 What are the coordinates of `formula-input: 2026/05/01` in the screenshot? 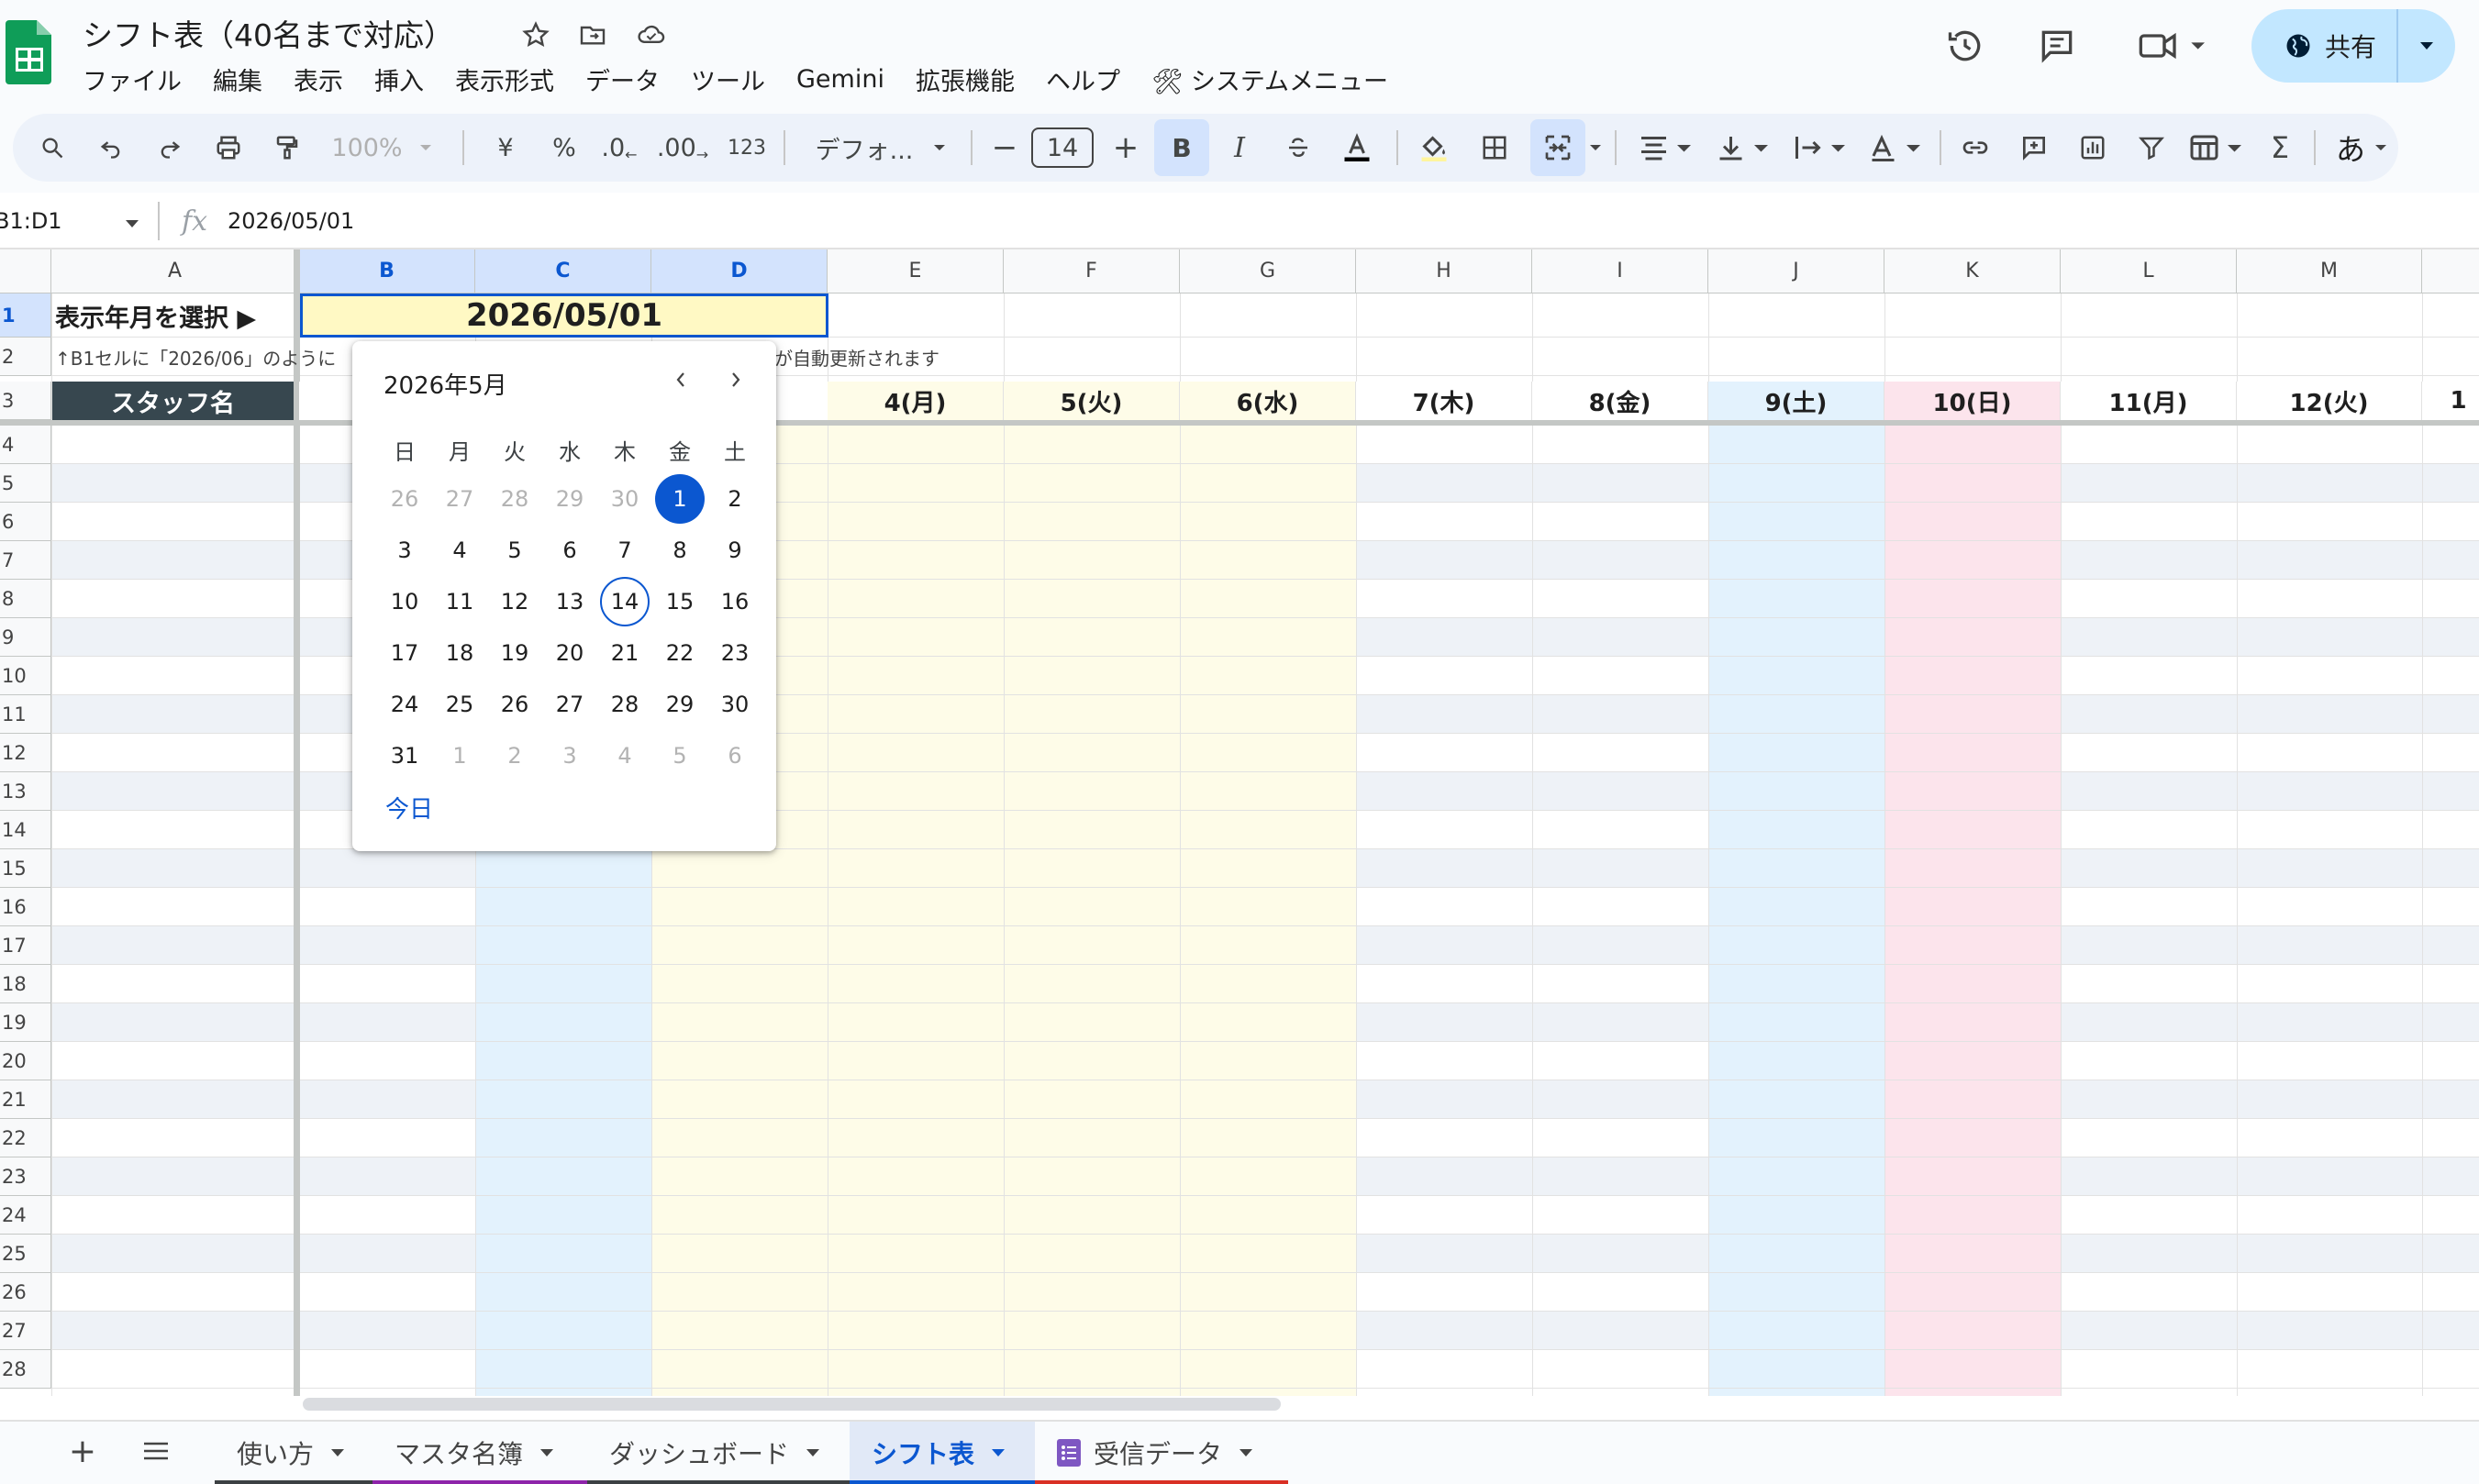 It's located at (291, 221).